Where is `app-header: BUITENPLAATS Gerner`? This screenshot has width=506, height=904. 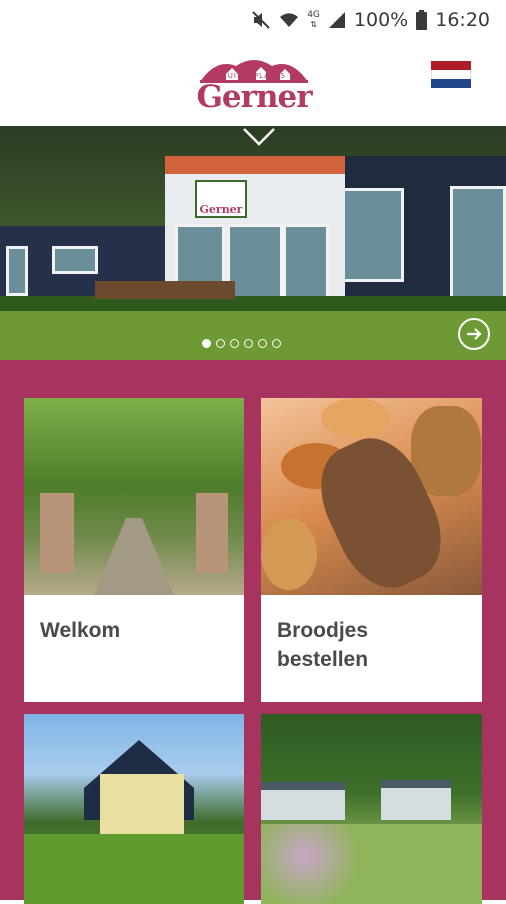 app-header: BUITENPLAATS Gerner is located at coordinates (253, 83).